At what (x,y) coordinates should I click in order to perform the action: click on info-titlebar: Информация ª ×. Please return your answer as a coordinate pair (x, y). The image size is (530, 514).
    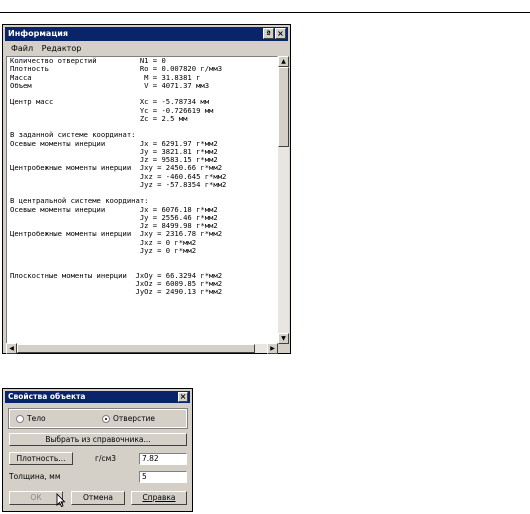
    Looking at the image, I should click on (146, 34).